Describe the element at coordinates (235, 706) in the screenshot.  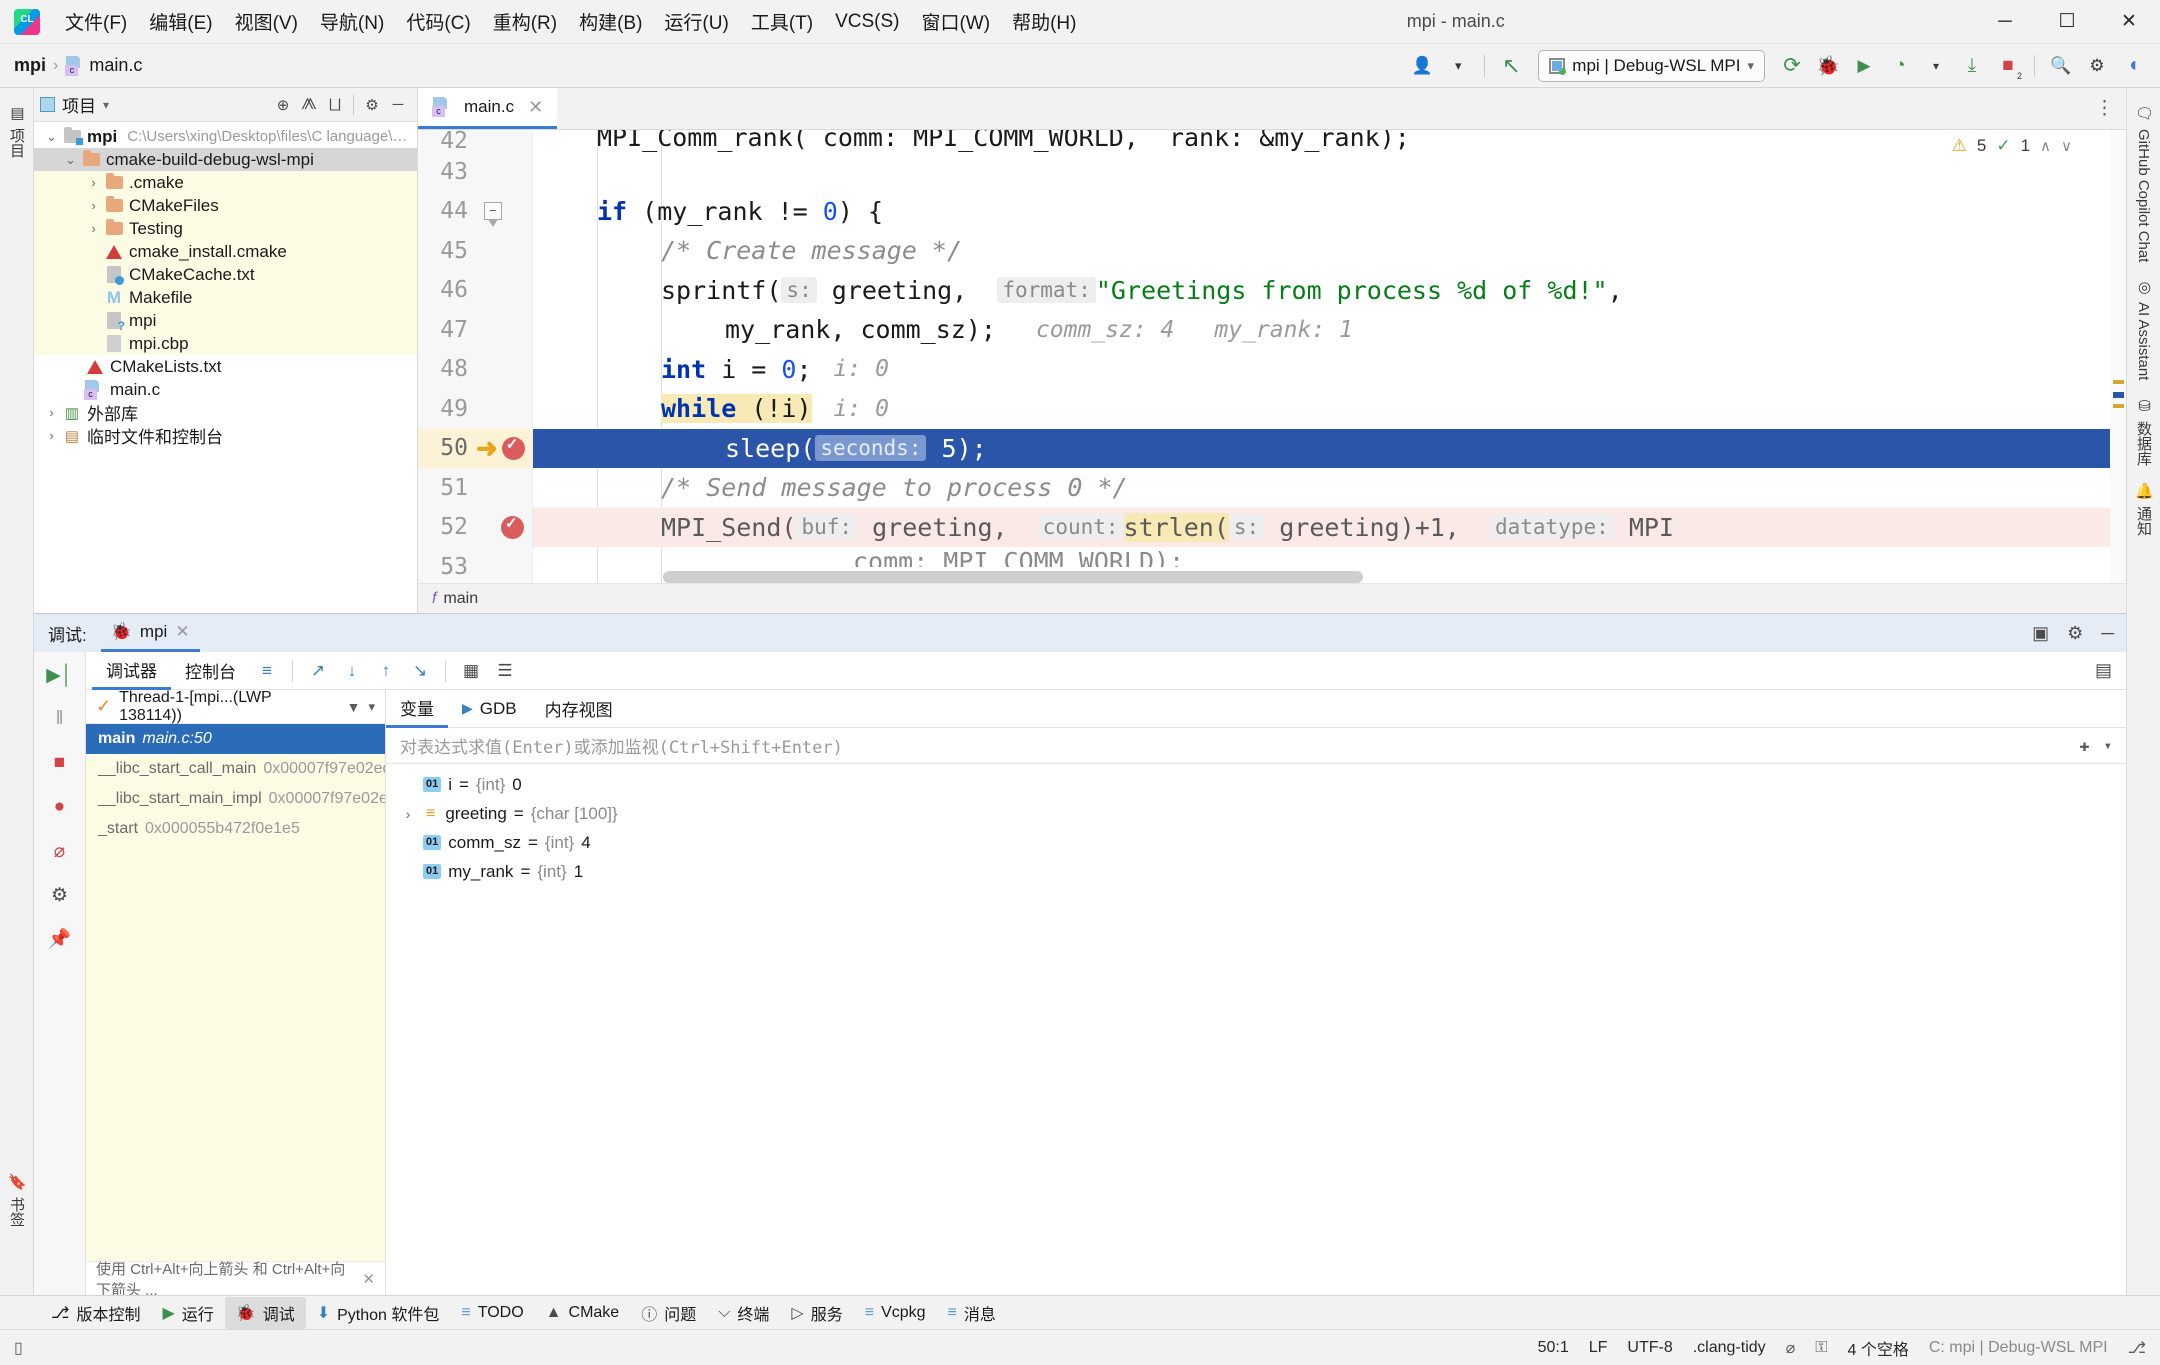
I see `thread-selector: ✓ Thread-1-[mpi...(LWP 138114)) ▼ ▾` at that location.